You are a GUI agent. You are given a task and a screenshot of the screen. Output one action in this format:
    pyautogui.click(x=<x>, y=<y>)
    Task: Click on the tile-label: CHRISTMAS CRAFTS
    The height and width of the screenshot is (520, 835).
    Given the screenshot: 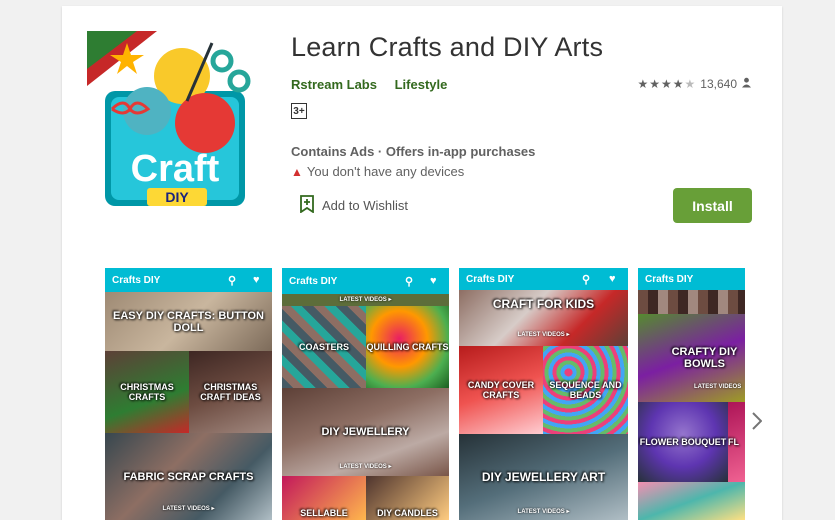 What is the action you would take?
    pyautogui.click(x=147, y=392)
    